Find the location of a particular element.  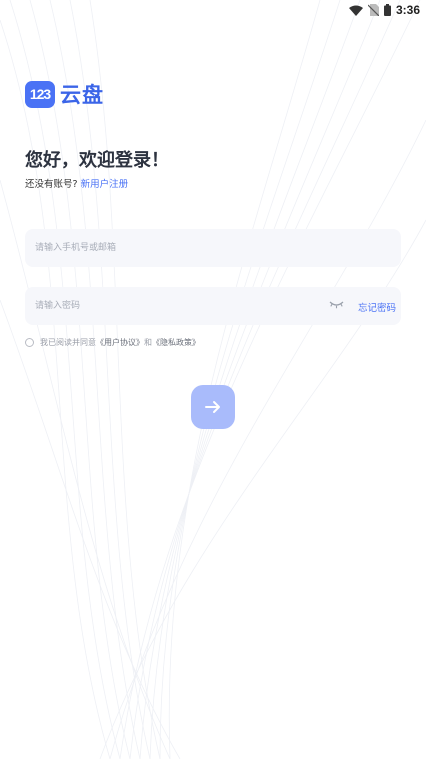

forgot-password-link: 忘记密码 is located at coordinates (377, 307).